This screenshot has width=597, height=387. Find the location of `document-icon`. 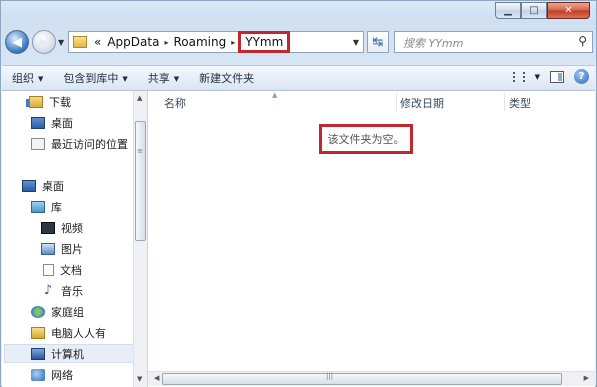

document-icon is located at coordinates (48, 270).